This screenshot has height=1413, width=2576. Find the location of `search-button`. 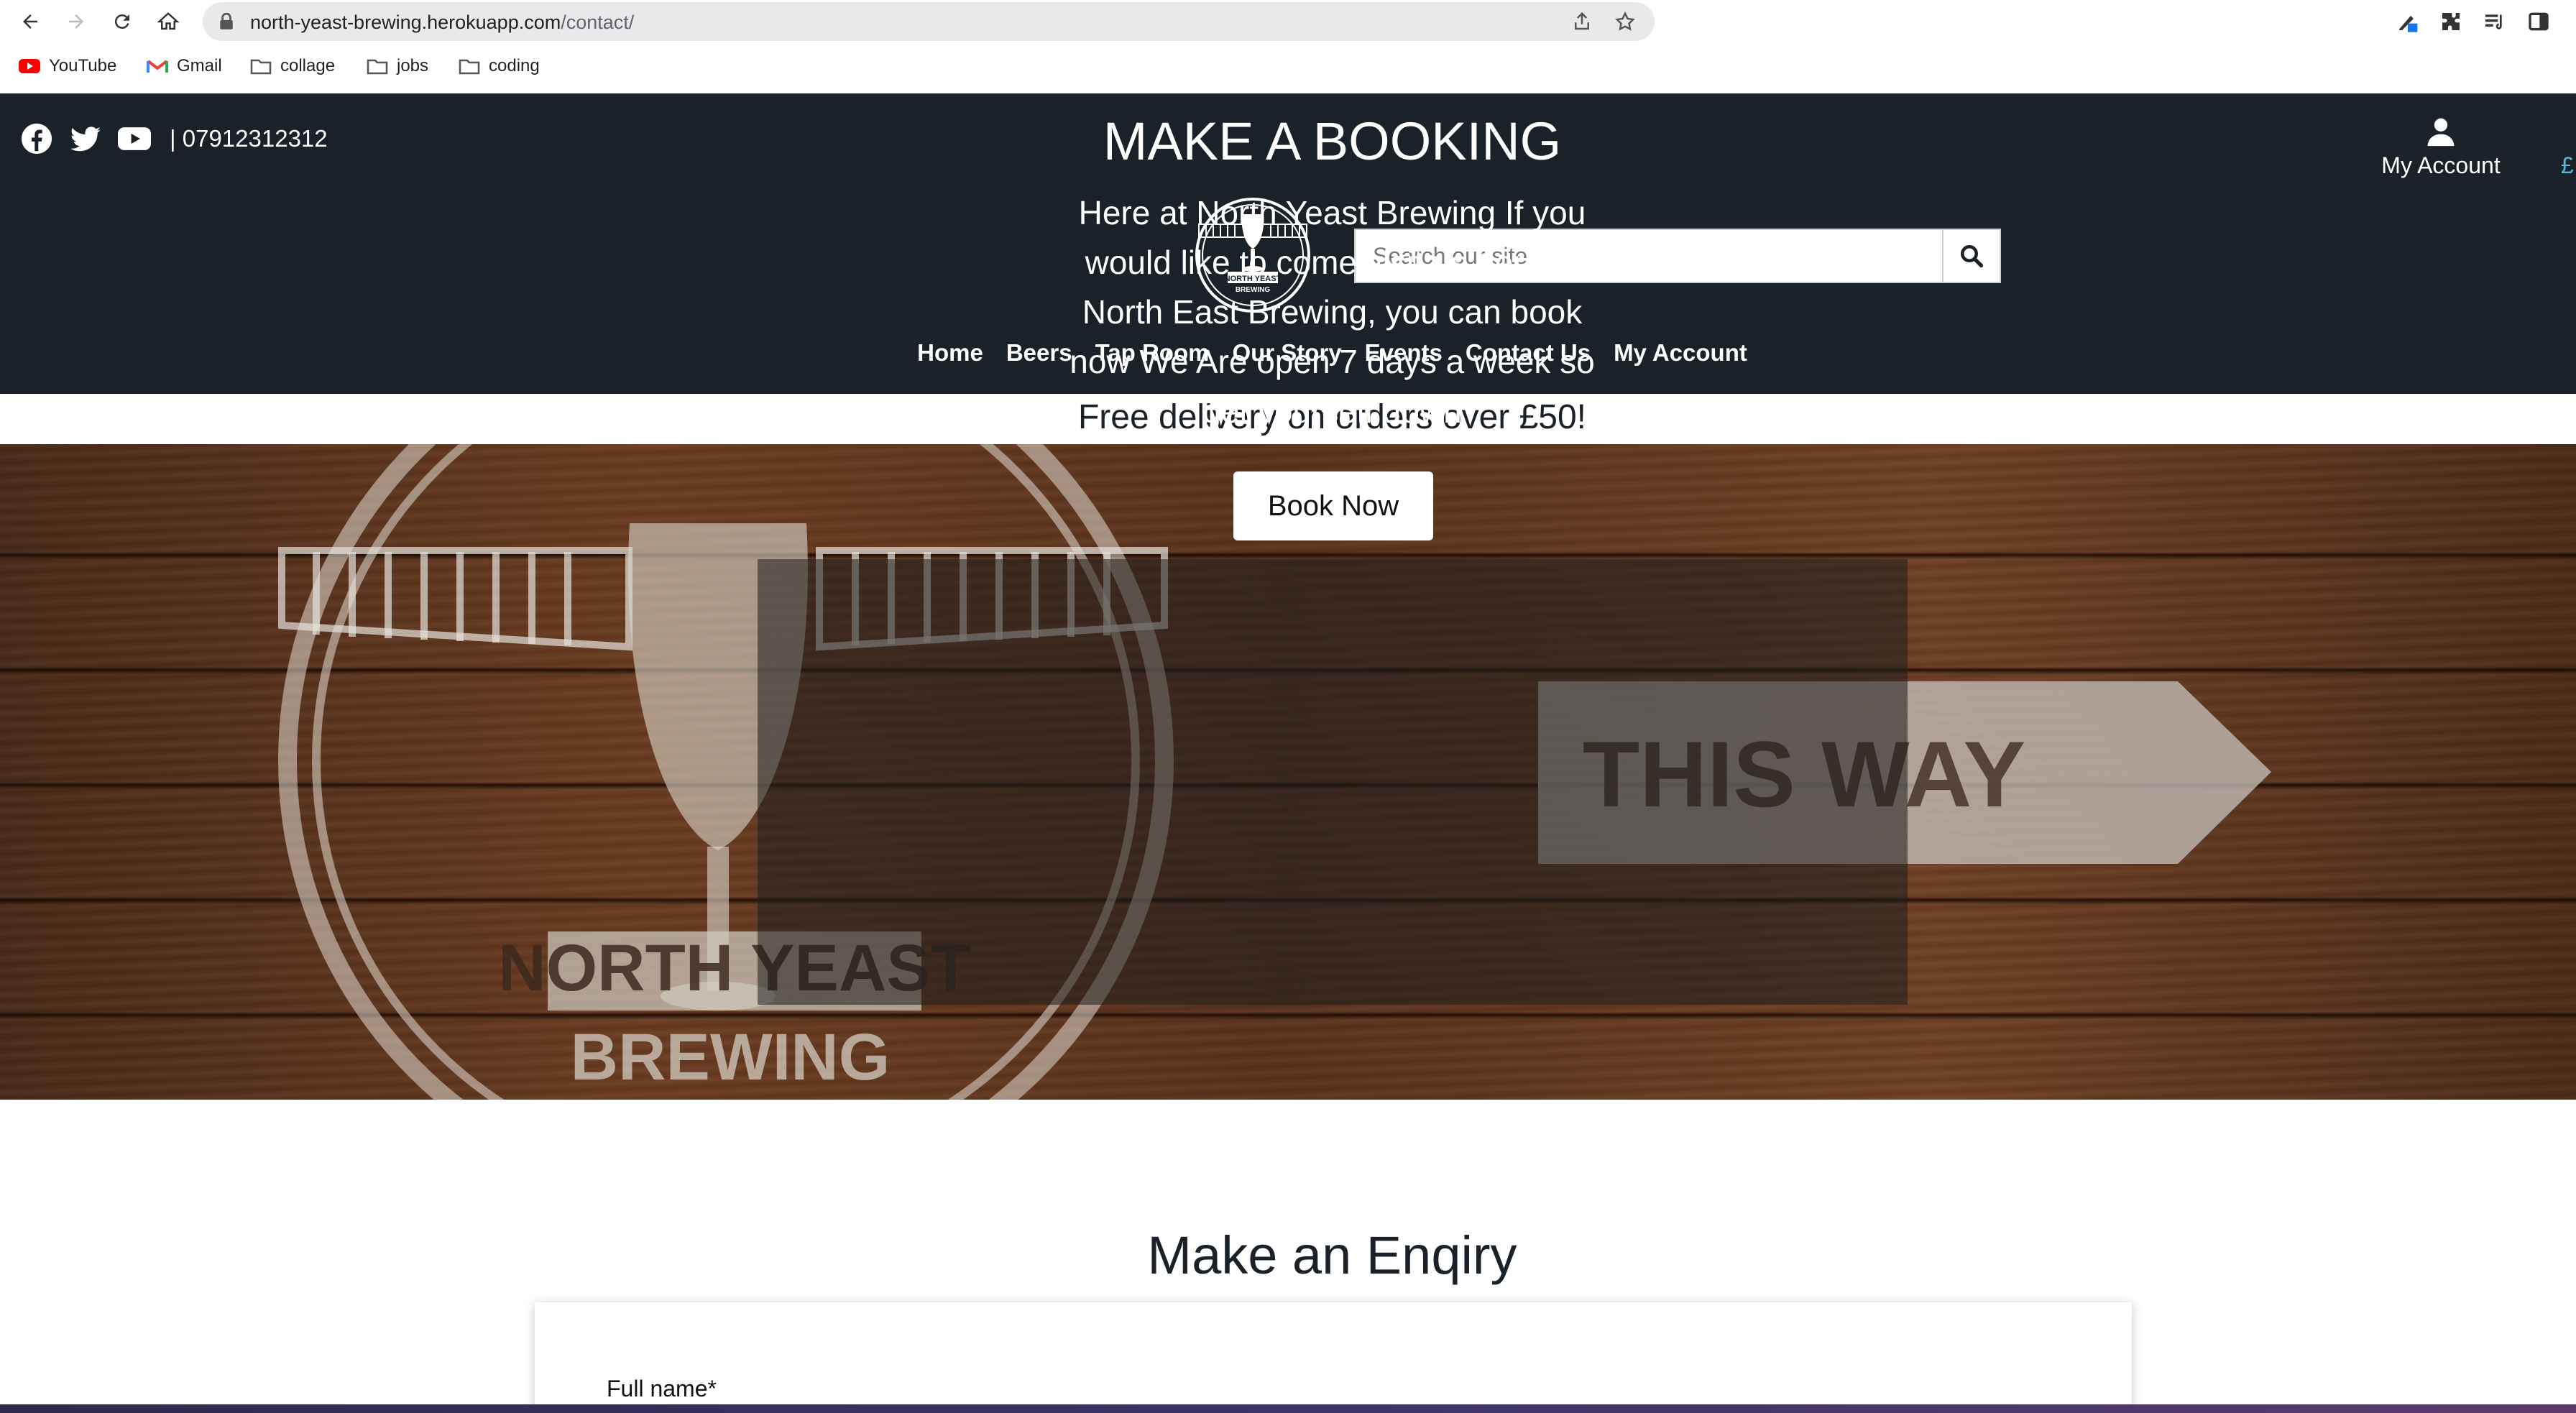

search-button is located at coordinates (1971, 256).